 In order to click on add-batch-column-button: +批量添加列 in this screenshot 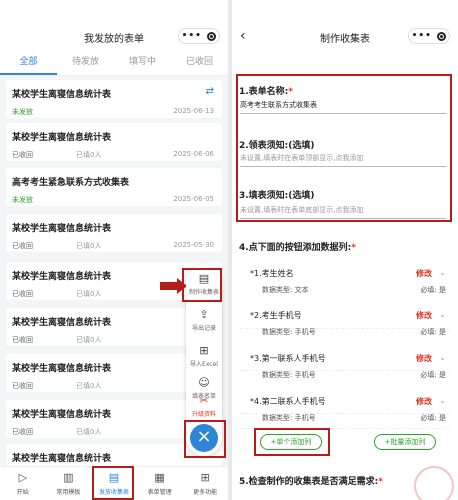, I will do `click(405, 442)`.